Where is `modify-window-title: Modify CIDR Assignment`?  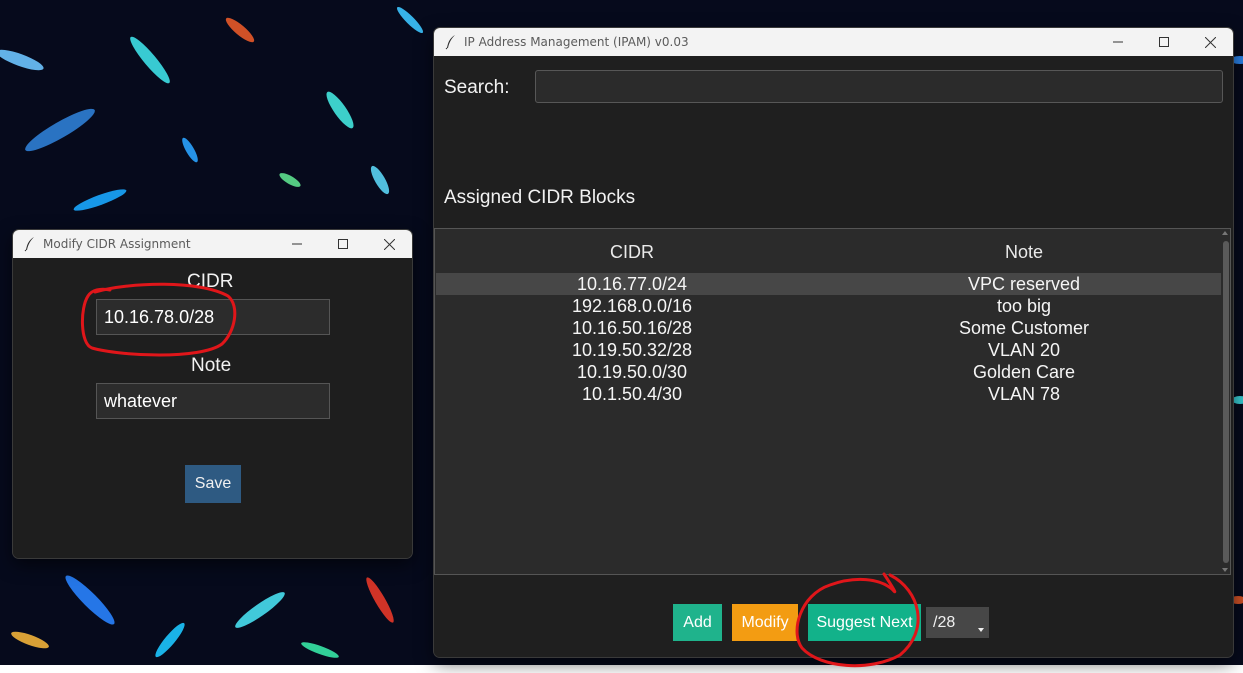
modify-window-title: Modify CIDR Assignment is located at coordinates (117, 244).